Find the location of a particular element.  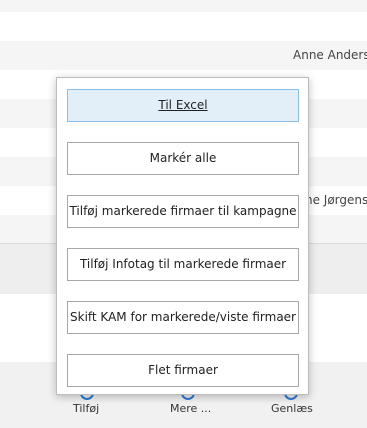

change-kam-button: Skift KAM for markerede/viste firmaer is located at coordinates (183, 317).